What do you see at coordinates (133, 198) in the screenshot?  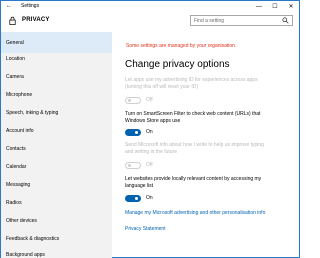 I see `language-list-toggle` at bounding box center [133, 198].